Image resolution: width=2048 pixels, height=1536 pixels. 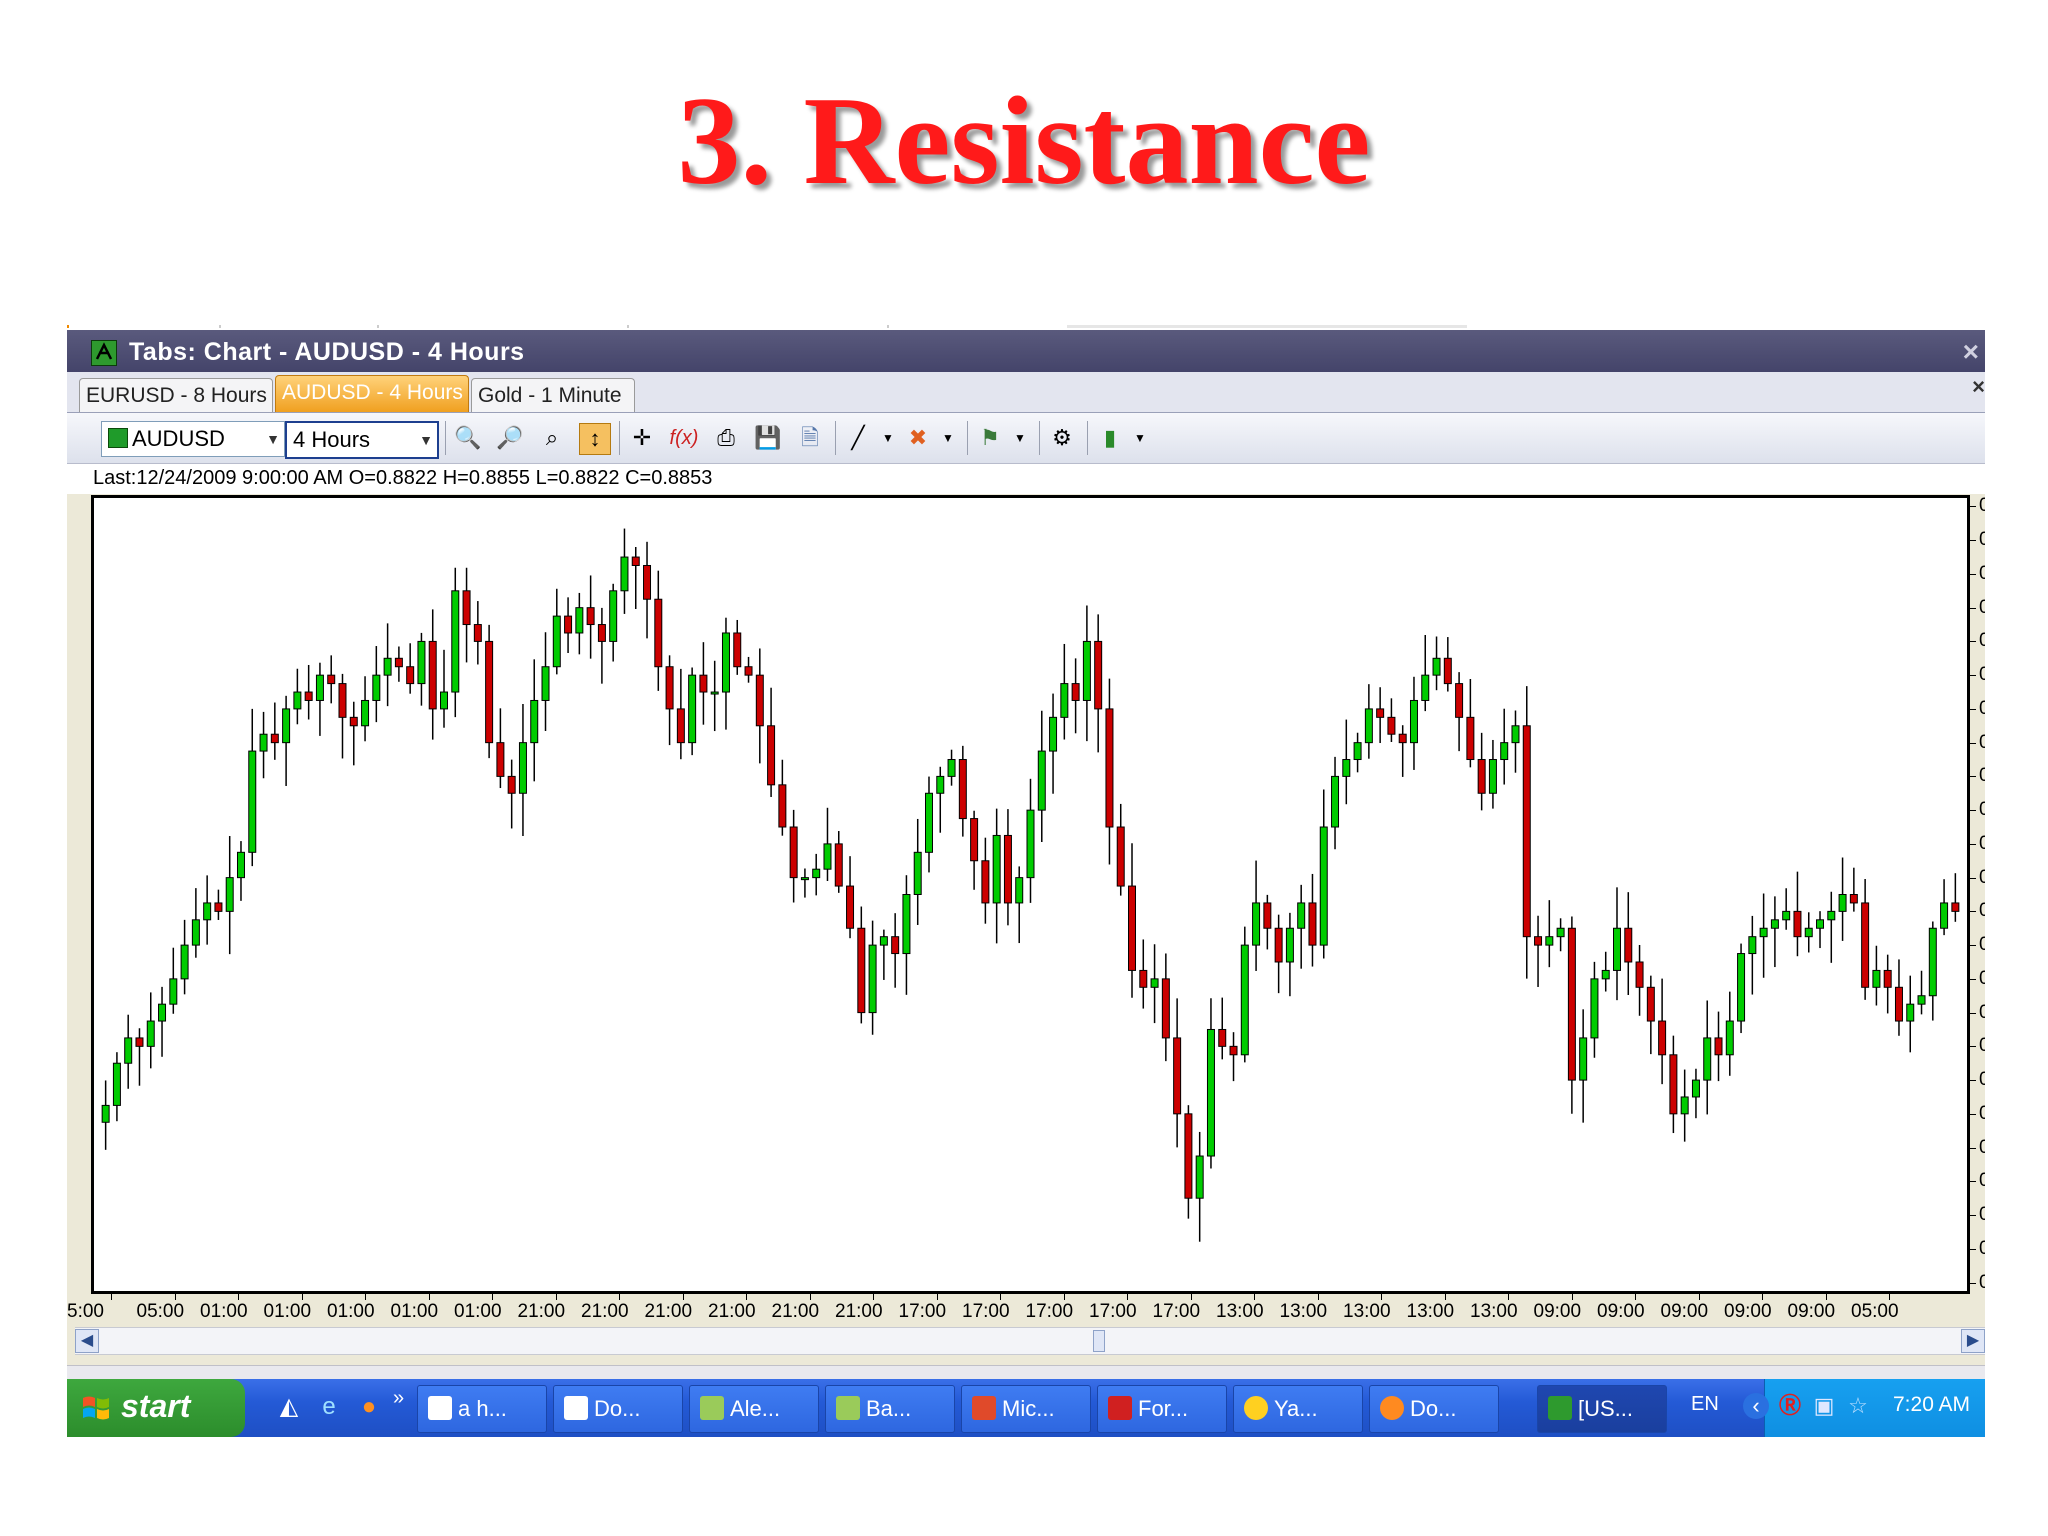 I want to click on y-axis-label: 0.9200, so click(x=1982, y=843).